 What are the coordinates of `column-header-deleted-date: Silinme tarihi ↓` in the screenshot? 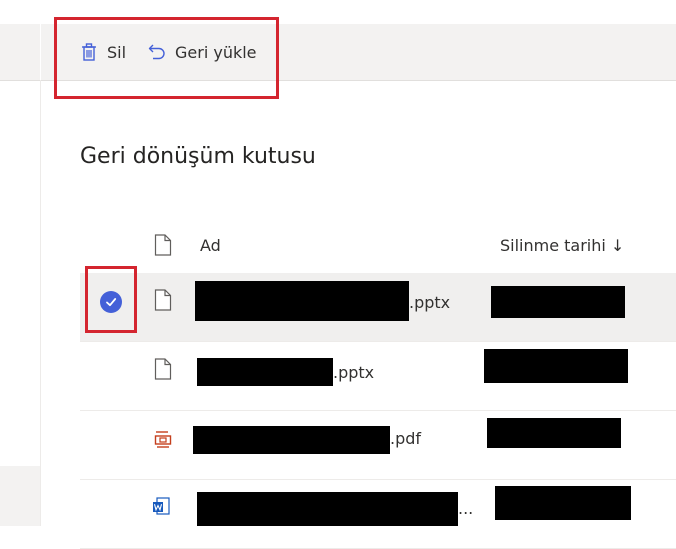 It's located at (562, 245).